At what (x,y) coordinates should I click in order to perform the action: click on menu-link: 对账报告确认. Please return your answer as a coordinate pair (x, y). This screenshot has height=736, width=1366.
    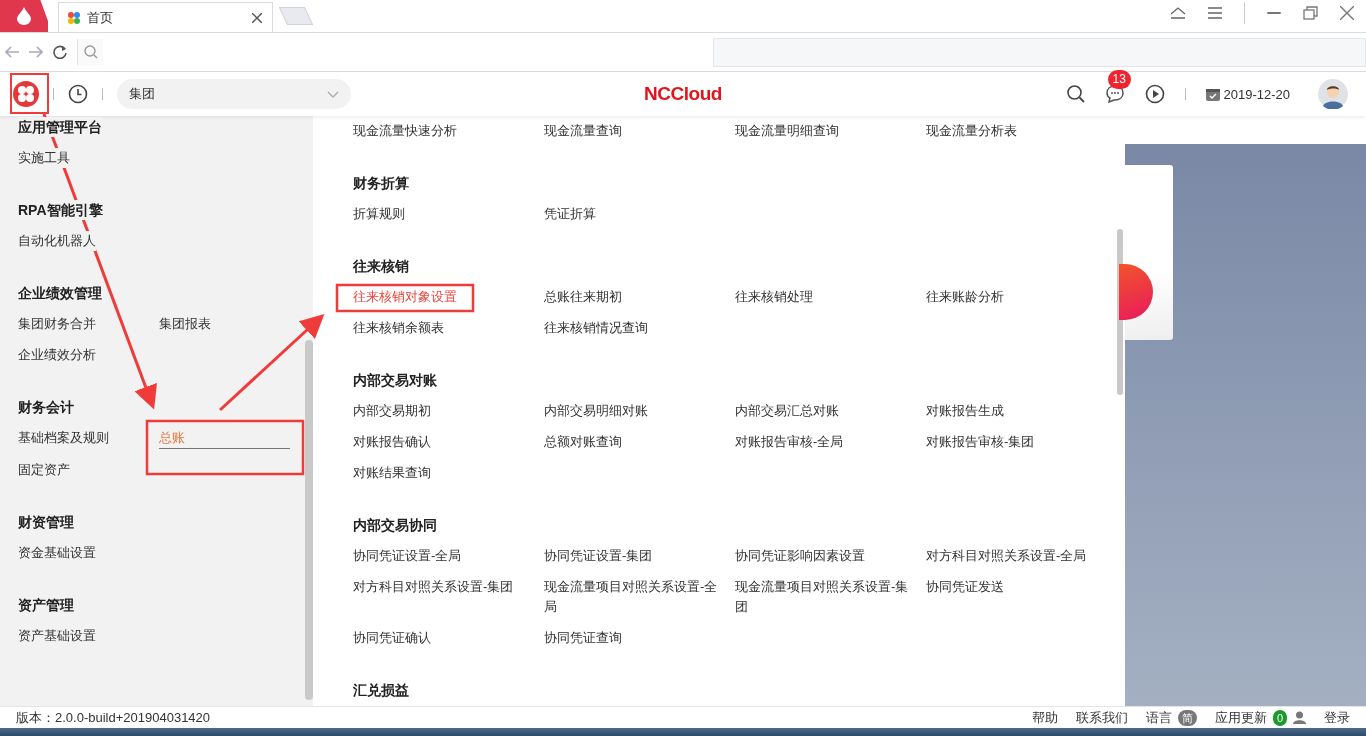
    Looking at the image, I should click on (448, 442).